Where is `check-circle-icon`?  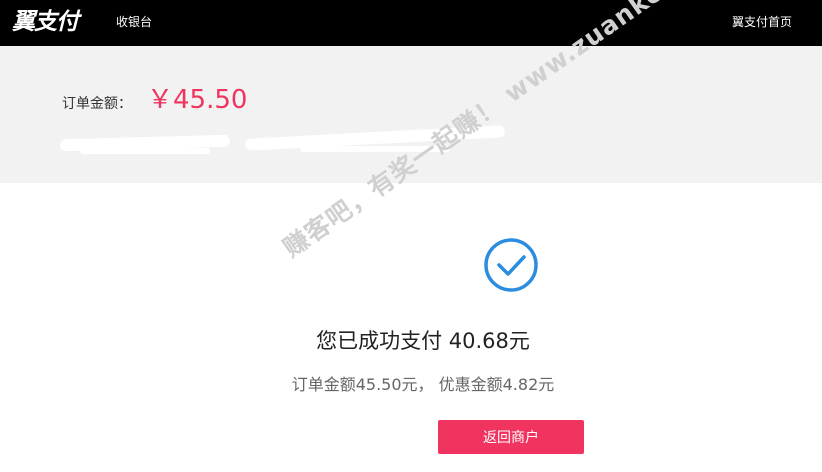
check-circle-icon is located at coordinates (511, 265).